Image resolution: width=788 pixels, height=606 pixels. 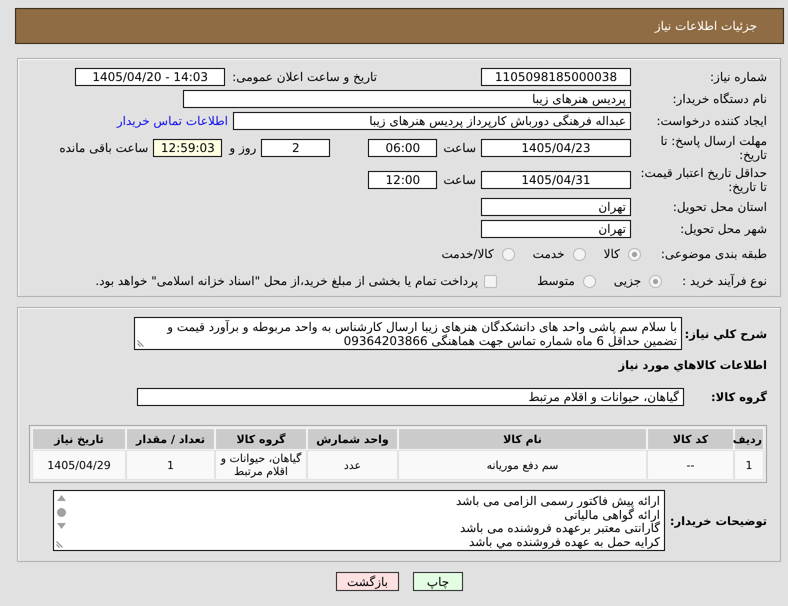 What do you see at coordinates (628, 281) in the screenshot?
I see `option-label: جزیی` at bounding box center [628, 281].